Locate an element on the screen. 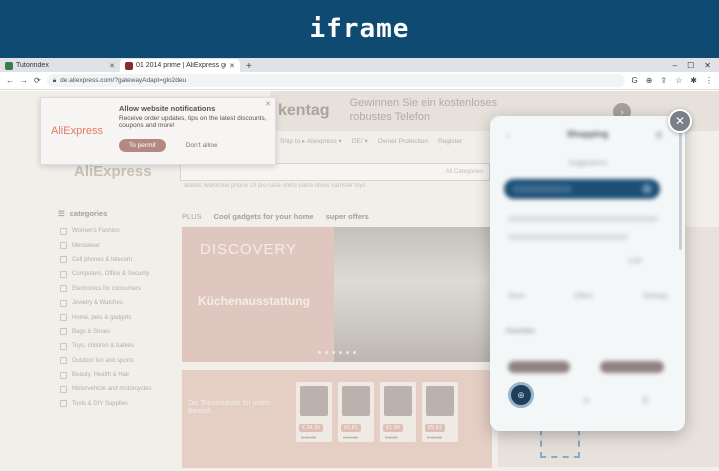 Image resolution: width=719 pixels, height=471 pixels. toolbar-icons: G ⊕ ⇪ ☆ ✱ ⋮ is located at coordinates (672, 80).